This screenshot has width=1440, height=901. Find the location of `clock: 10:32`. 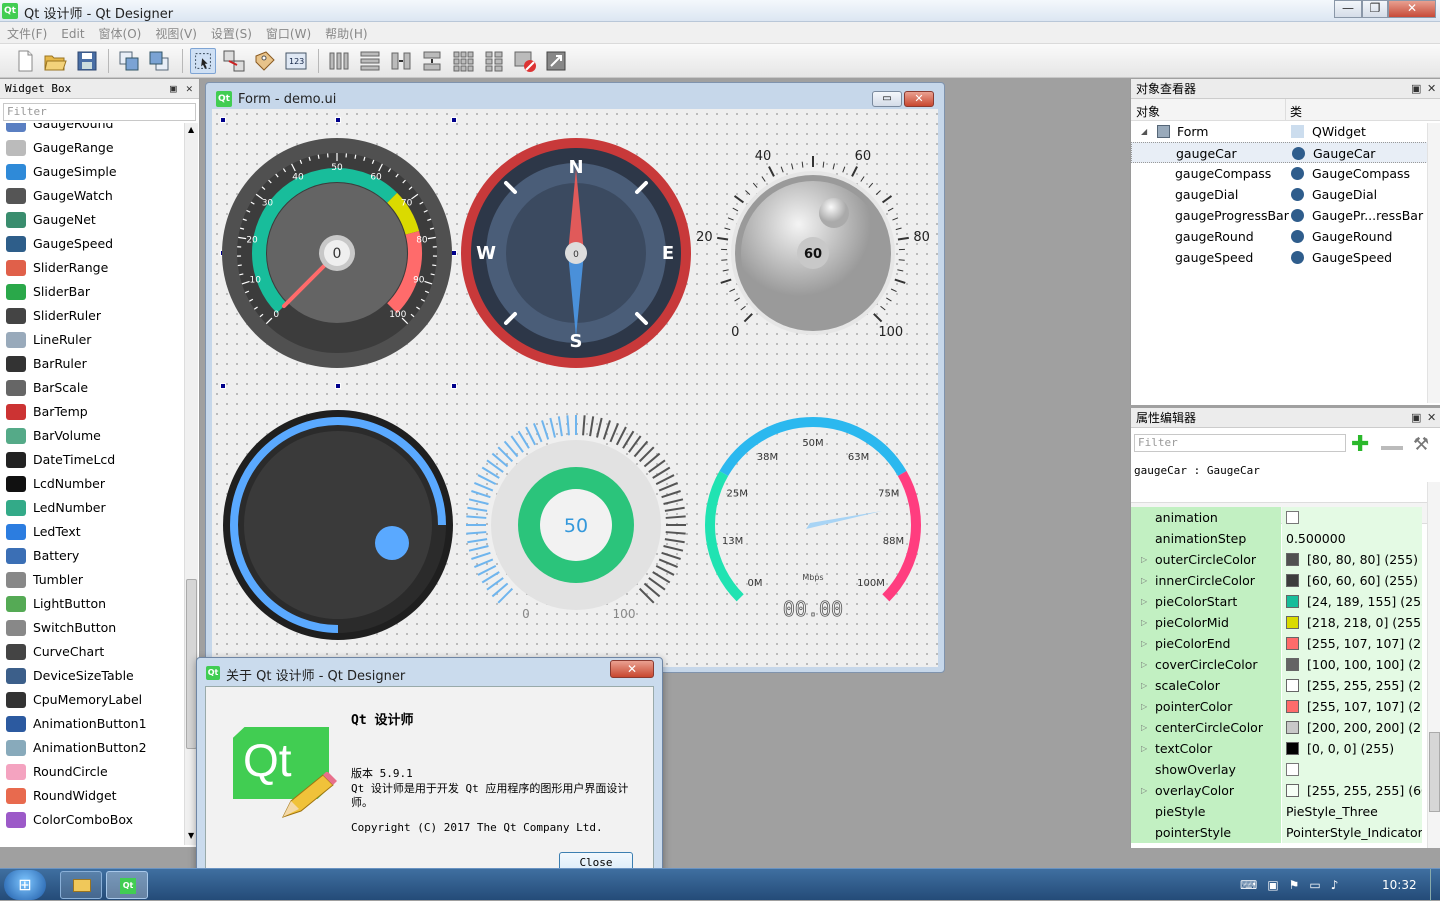

clock: 10:32 is located at coordinates (1399, 885).